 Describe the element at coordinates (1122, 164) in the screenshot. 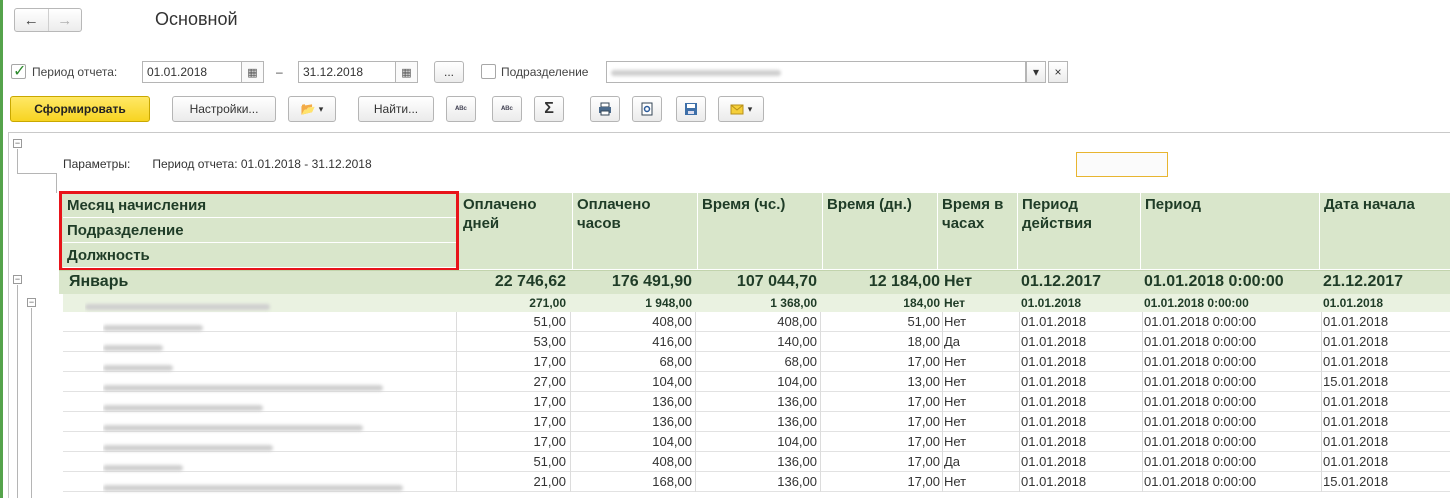

I see `selected-cell-indicator` at that location.